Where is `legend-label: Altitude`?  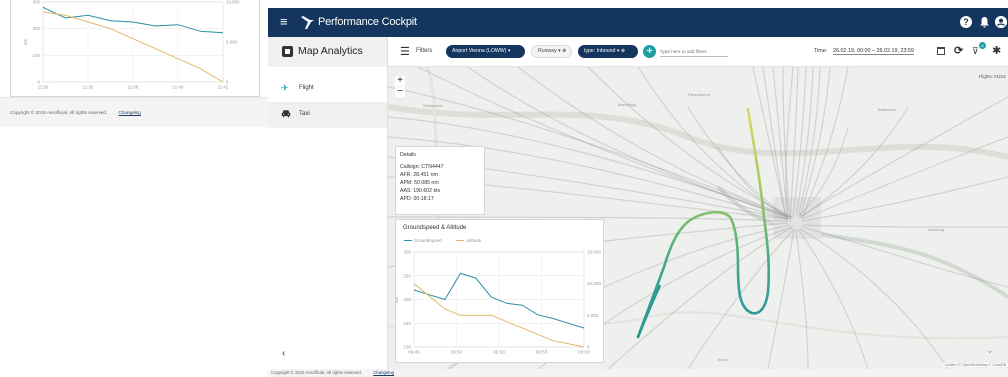 legend-label: Altitude is located at coordinates (474, 240).